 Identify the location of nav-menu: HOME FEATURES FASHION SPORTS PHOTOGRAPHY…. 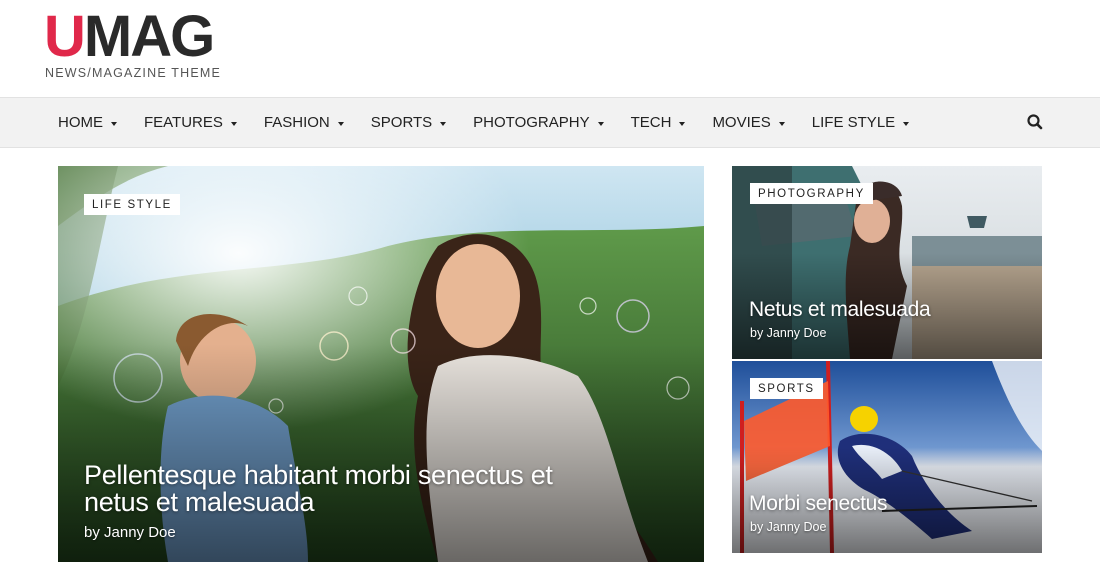
(497, 122).